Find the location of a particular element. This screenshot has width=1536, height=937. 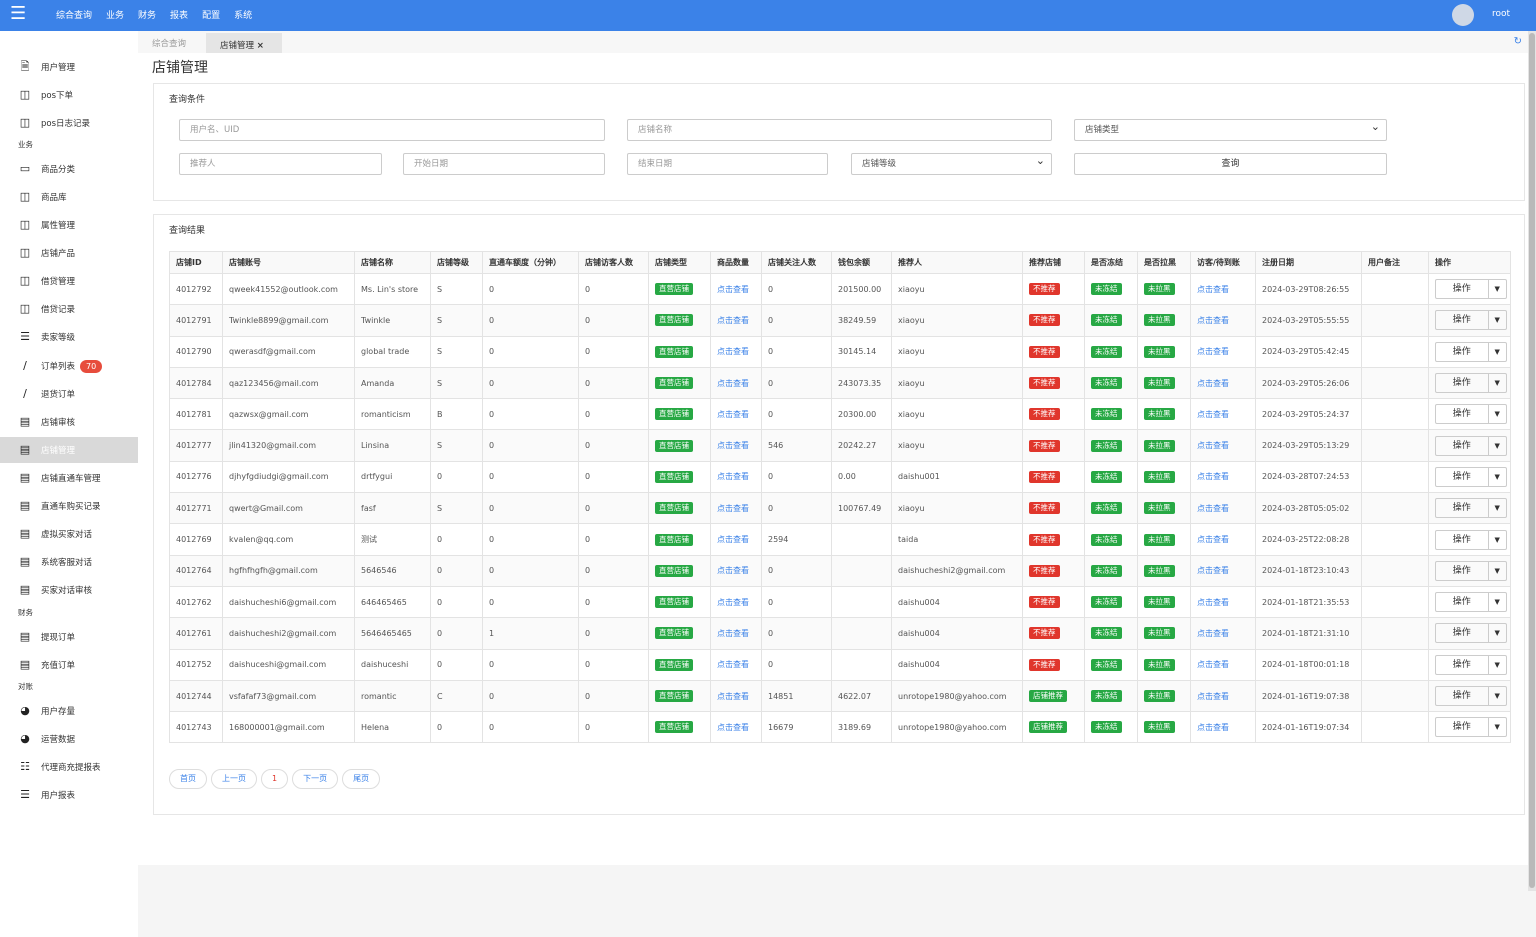

pager-prev: 上一页 is located at coordinates (234, 779).